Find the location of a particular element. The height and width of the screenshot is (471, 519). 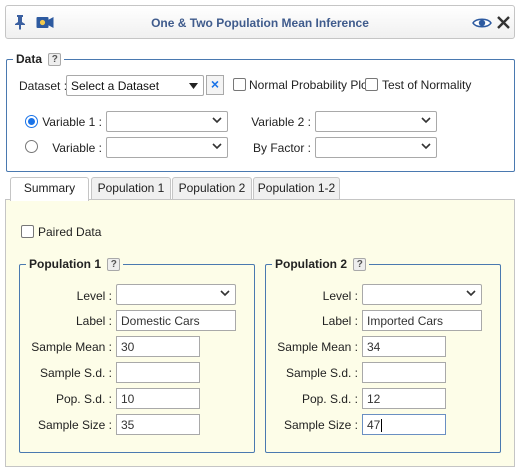

pop2-sample-sd-input is located at coordinates (404, 372).